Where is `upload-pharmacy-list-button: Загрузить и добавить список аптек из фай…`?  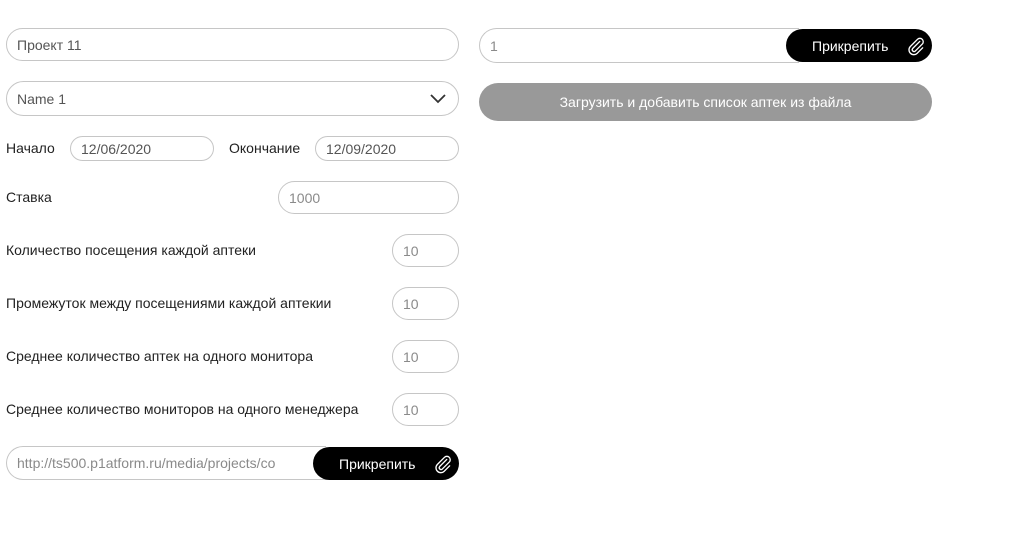 upload-pharmacy-list-button: Загрузить и добавить список аптек из фай… is located at coordinates (705, 102).